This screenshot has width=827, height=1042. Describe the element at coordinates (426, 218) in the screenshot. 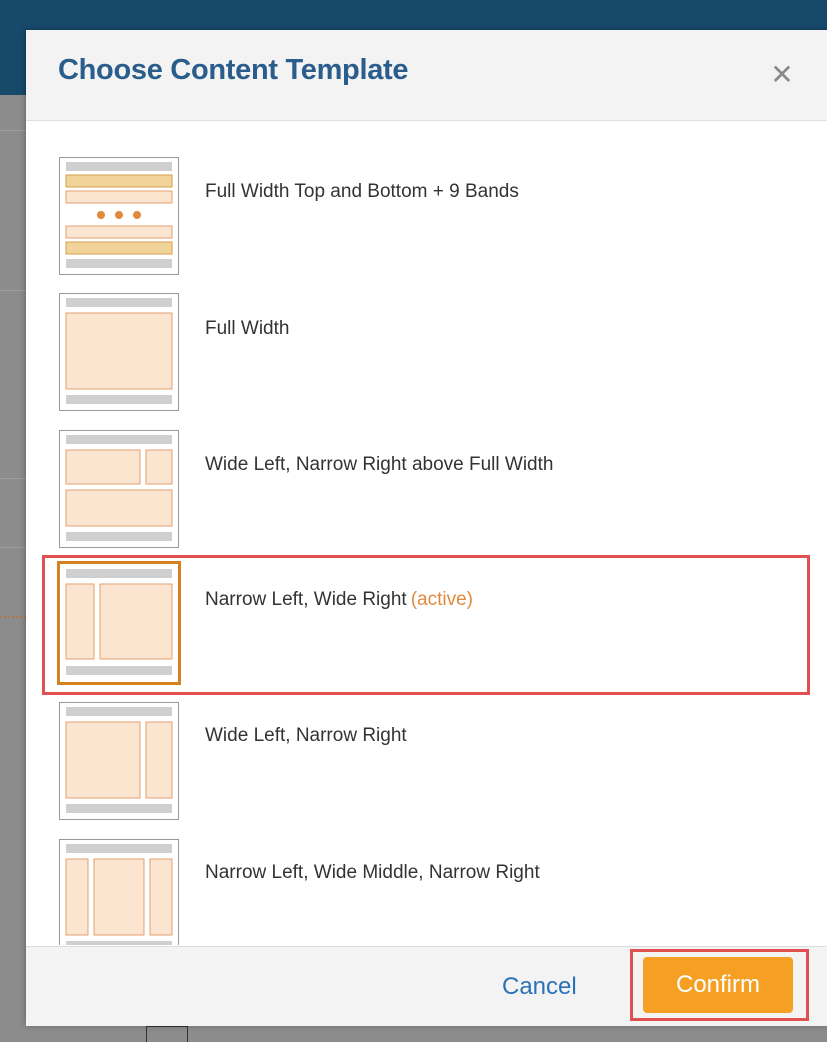

I see `template-option-bands: Full Width Top and Bottom + 9 Bands` at that location.